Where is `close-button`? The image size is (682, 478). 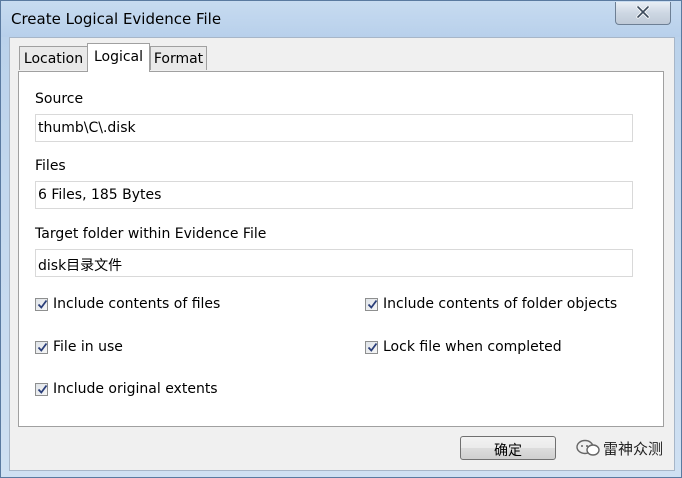 close-button is located at coordinates (643, 13).